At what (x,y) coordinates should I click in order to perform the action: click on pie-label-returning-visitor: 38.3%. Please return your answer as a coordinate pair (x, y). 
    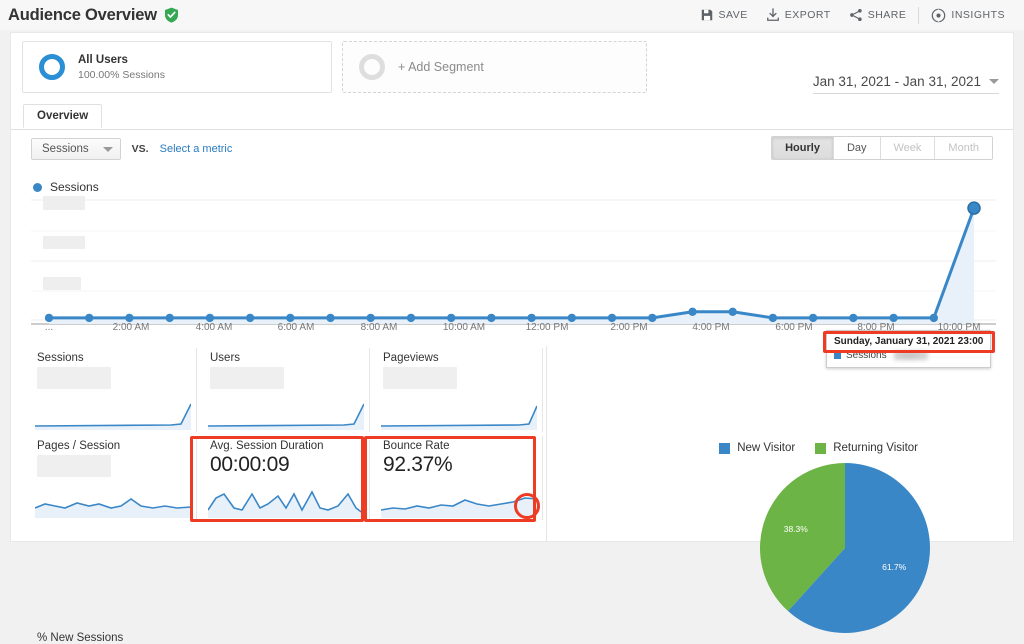
    Looking at the image, I should click on (796, 529).